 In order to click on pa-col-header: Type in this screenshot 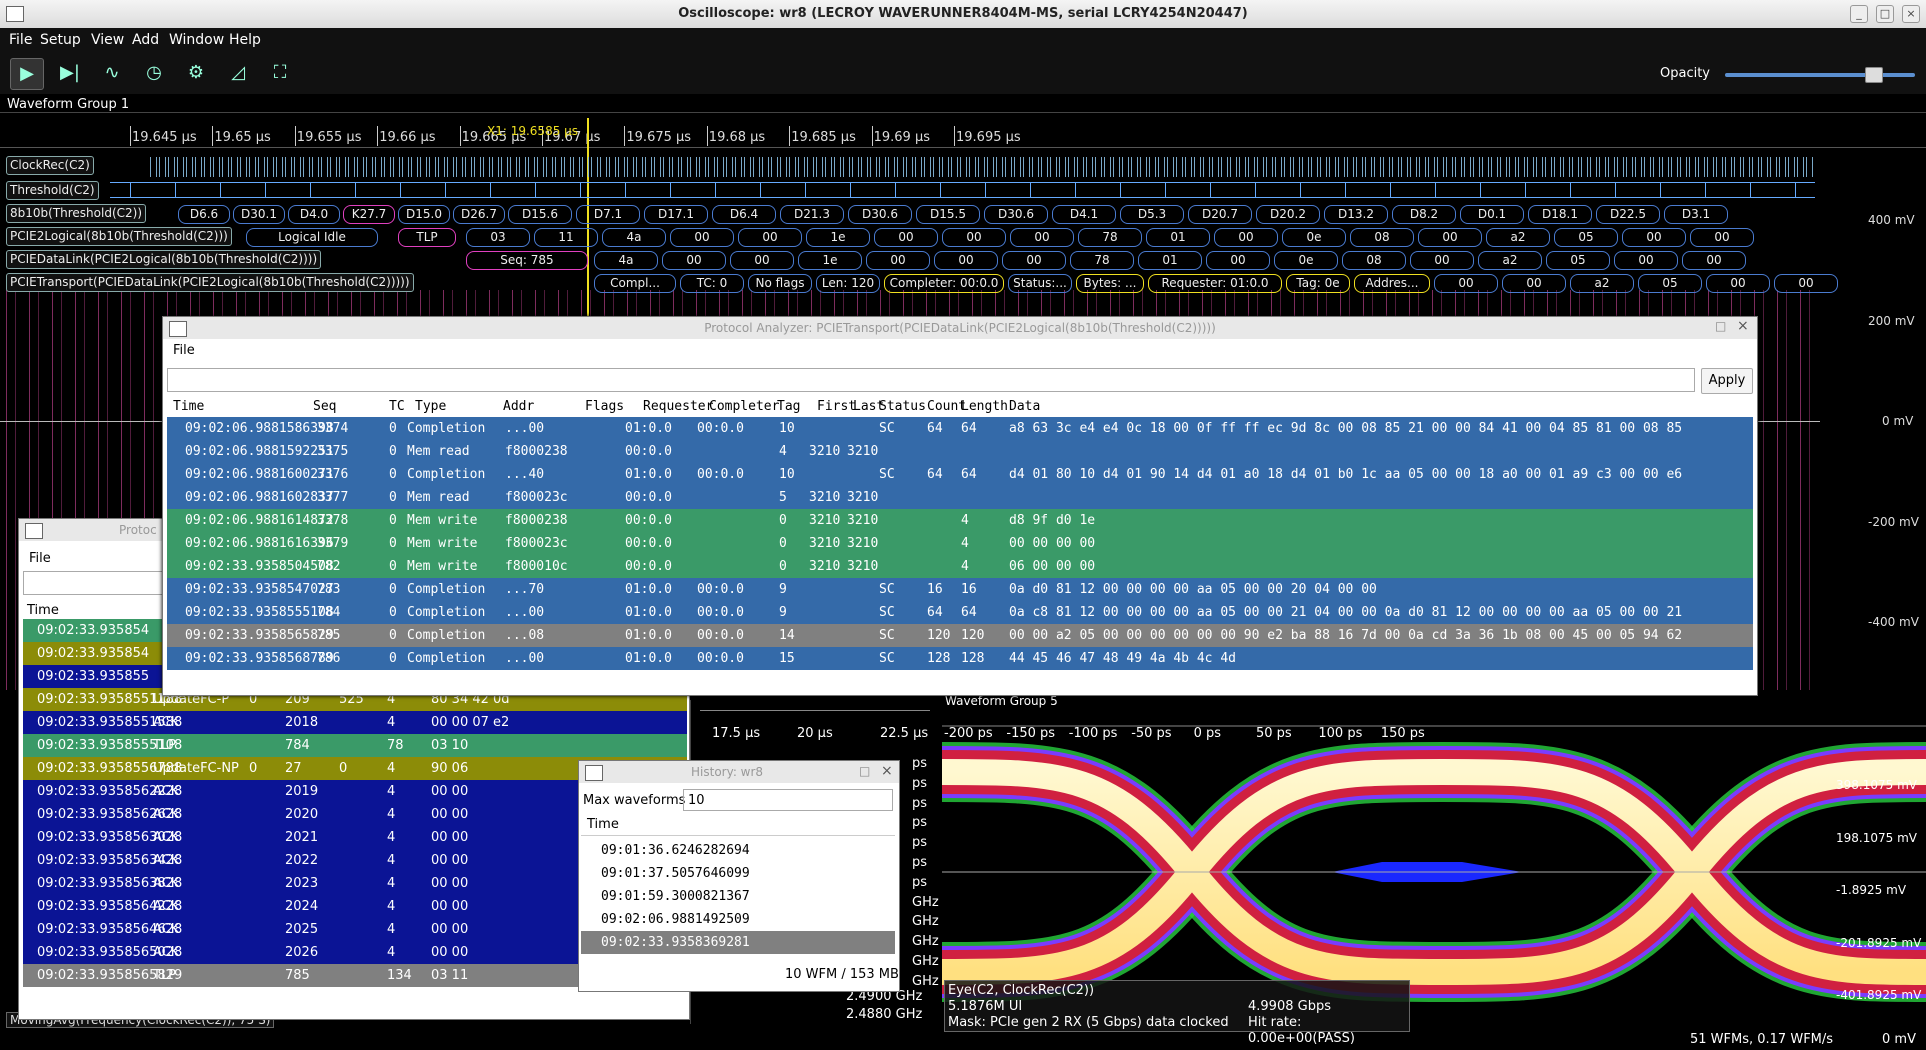, I will do `click(430, 406)`.